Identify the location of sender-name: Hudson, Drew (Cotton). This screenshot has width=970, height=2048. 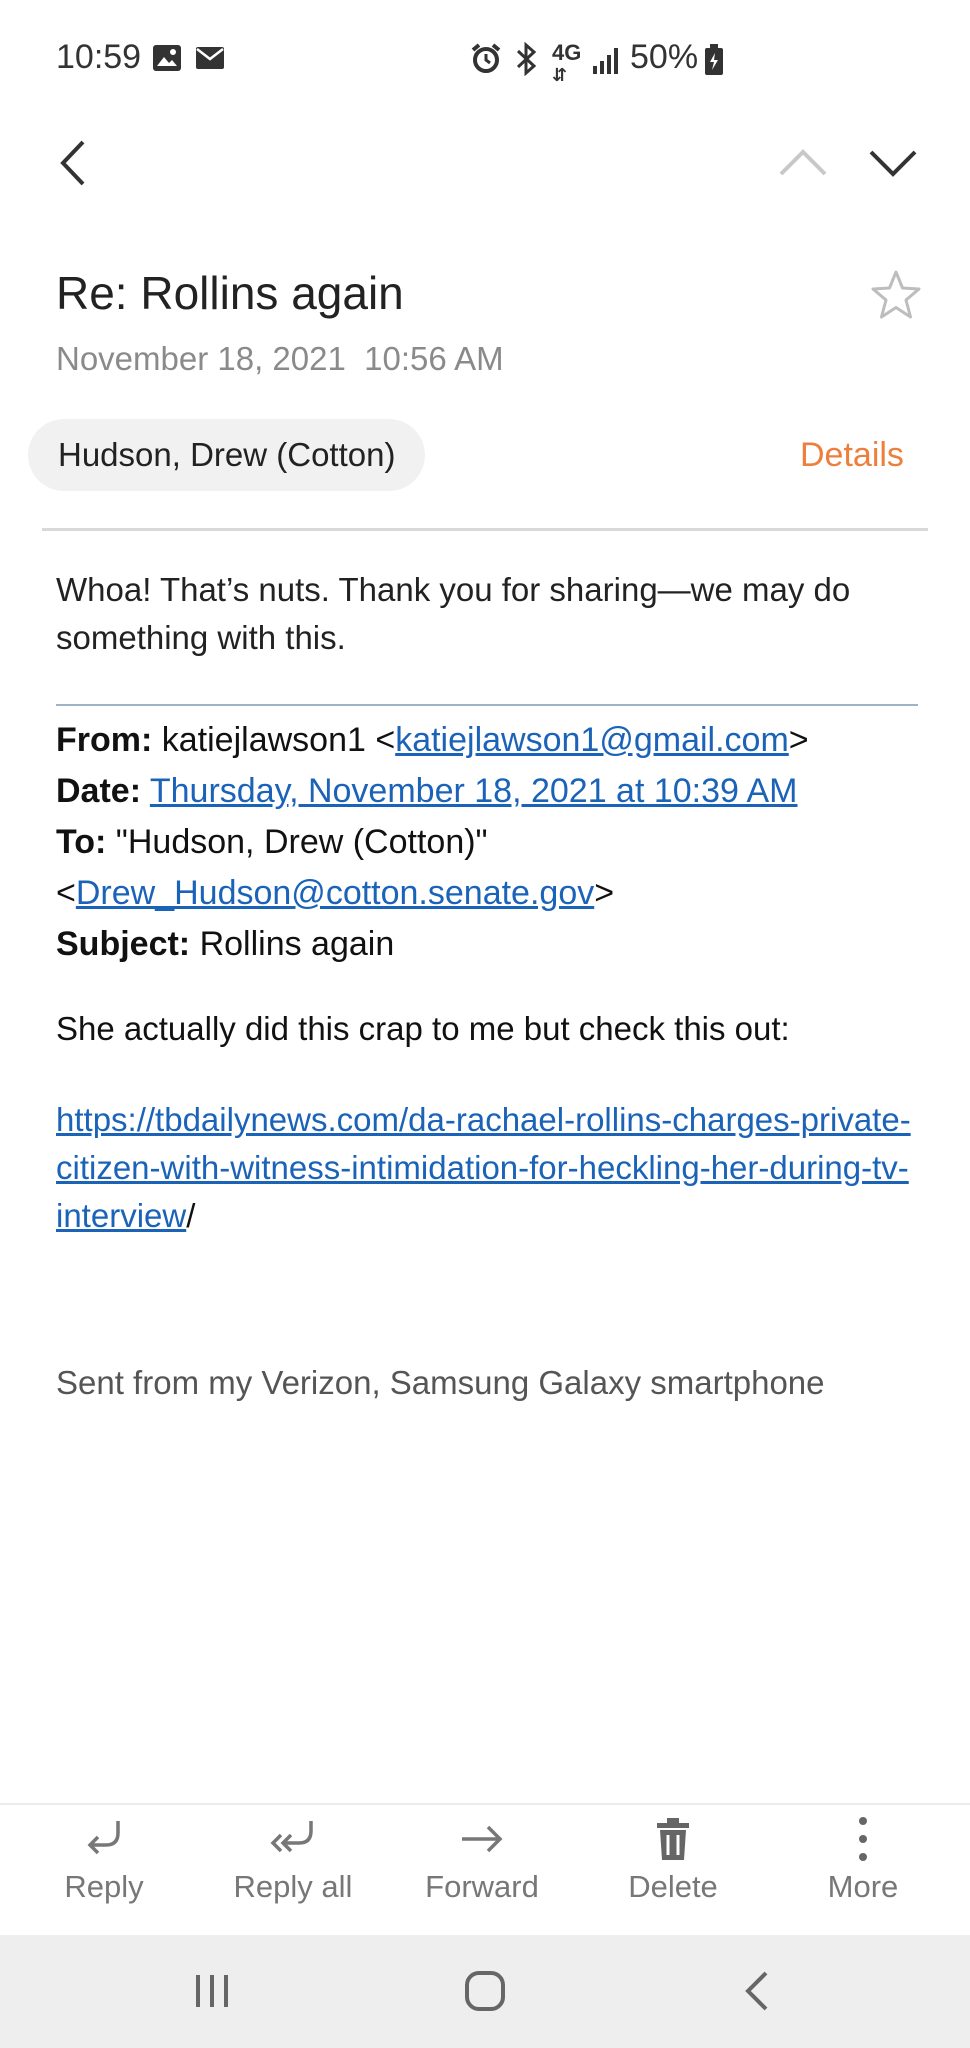
(227, 454).